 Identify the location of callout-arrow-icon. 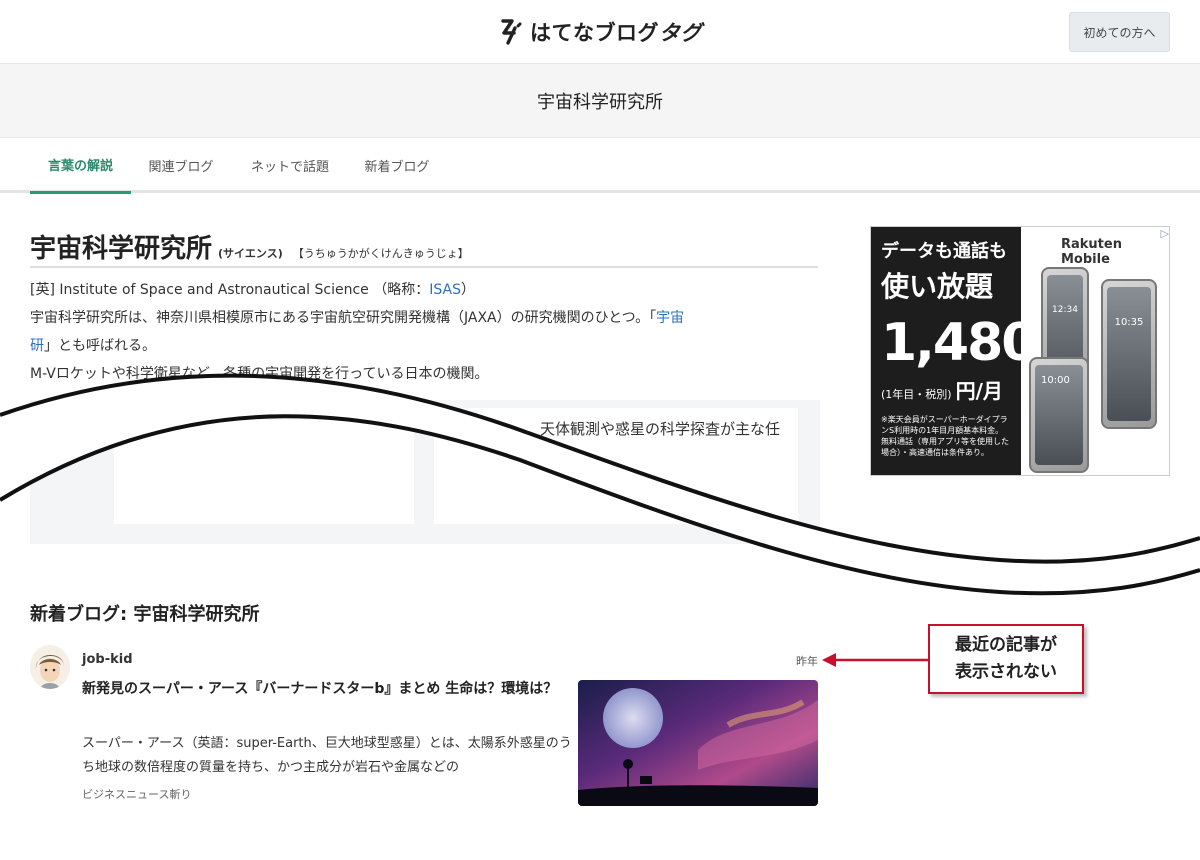
(875, 660).